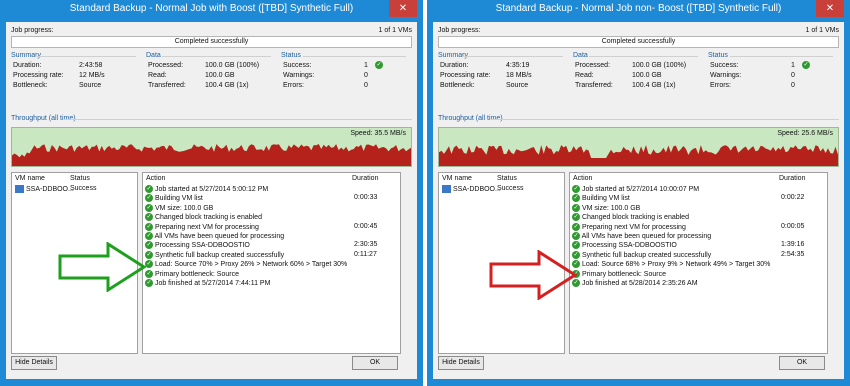  What do you see at coordinates (720, 85) in the screenshot?
I see `status-errors-label: Errors:` at bounding box center [720, 85].